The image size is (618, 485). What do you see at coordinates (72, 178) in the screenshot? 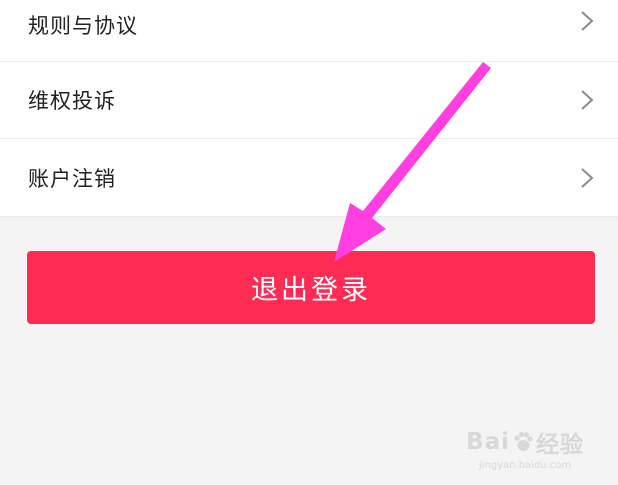
I see `menu-item-label: 账户注销` at bounding box center [72, 178].